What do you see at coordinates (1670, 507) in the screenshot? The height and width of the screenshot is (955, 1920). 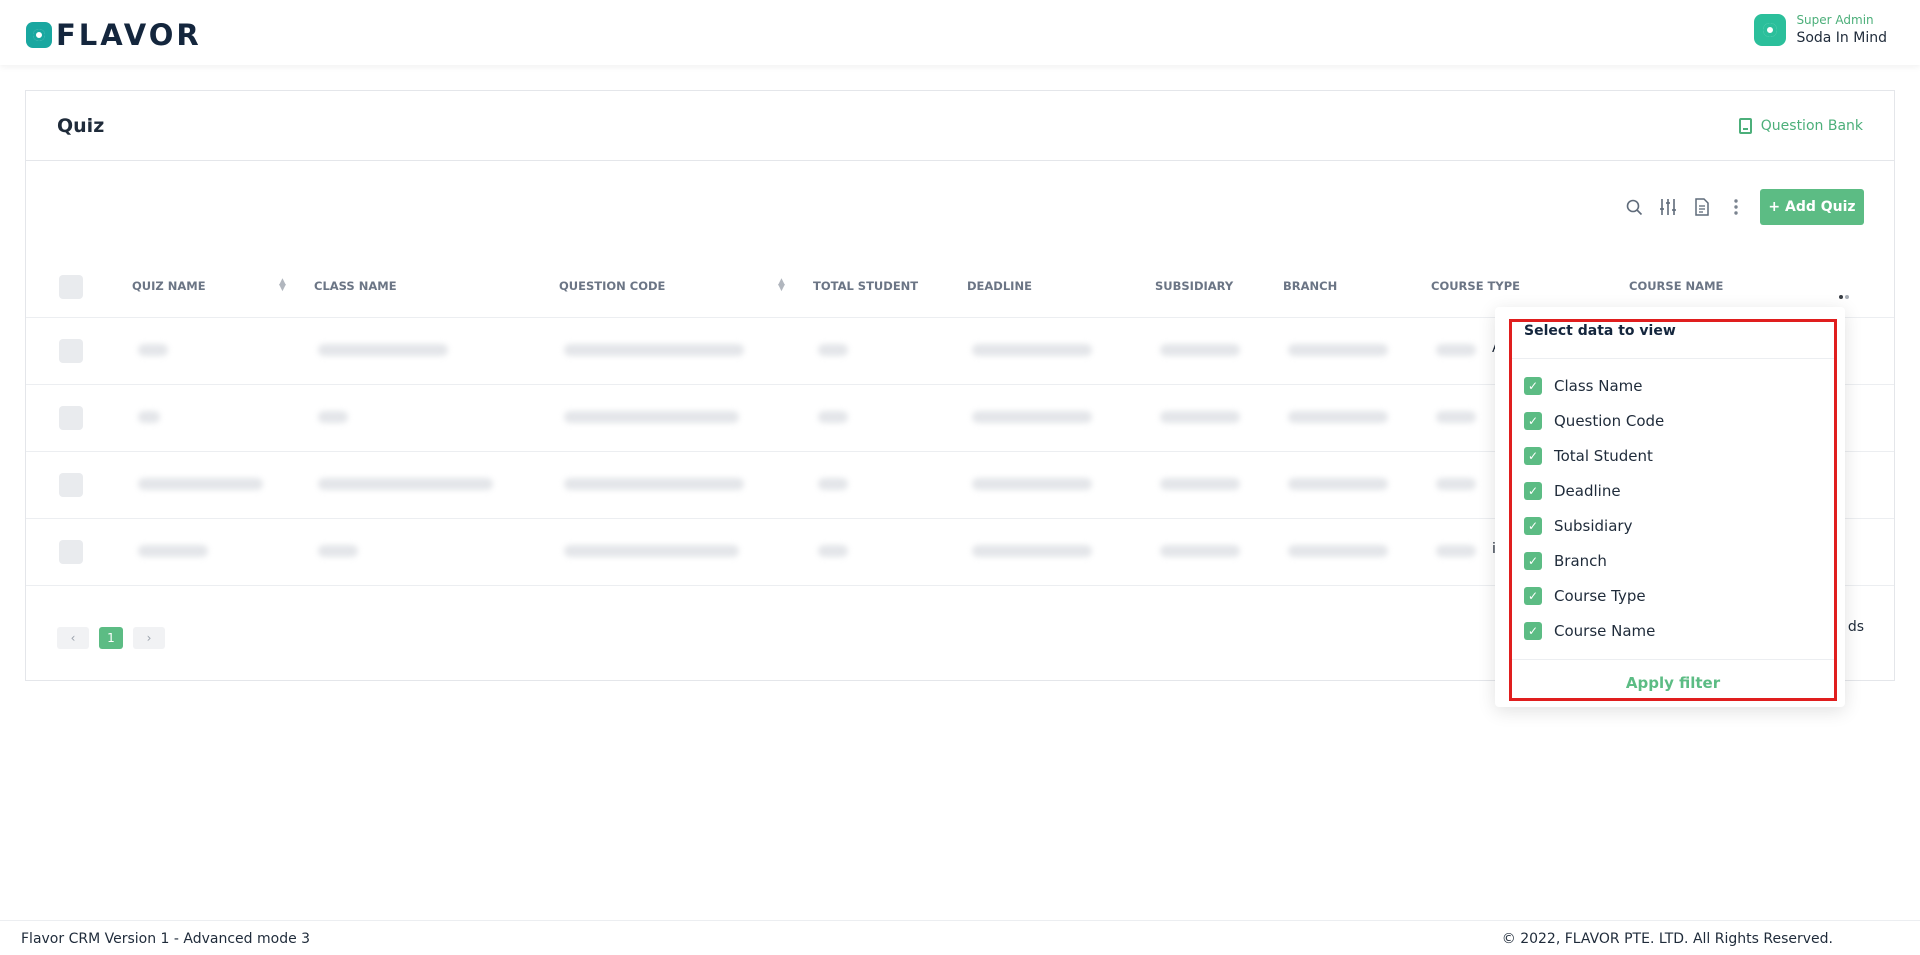 I see `column-filter-dropdown` at bounding box center [1670, 507].